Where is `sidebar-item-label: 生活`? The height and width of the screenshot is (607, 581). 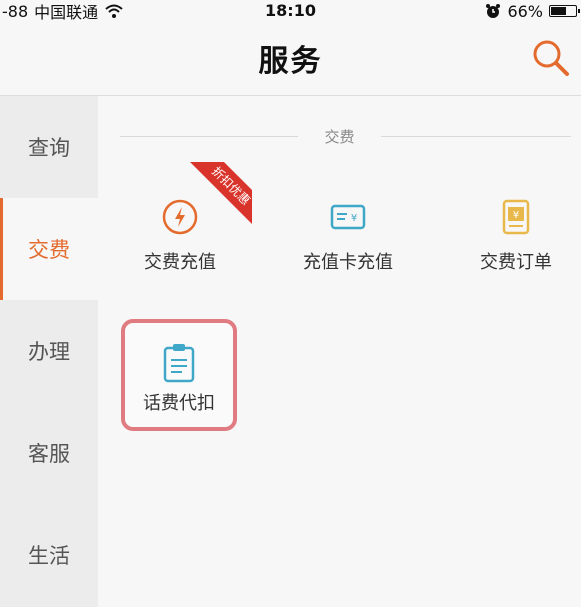 sidebar-item-label: 生活 is located at coordinates (49, 556).